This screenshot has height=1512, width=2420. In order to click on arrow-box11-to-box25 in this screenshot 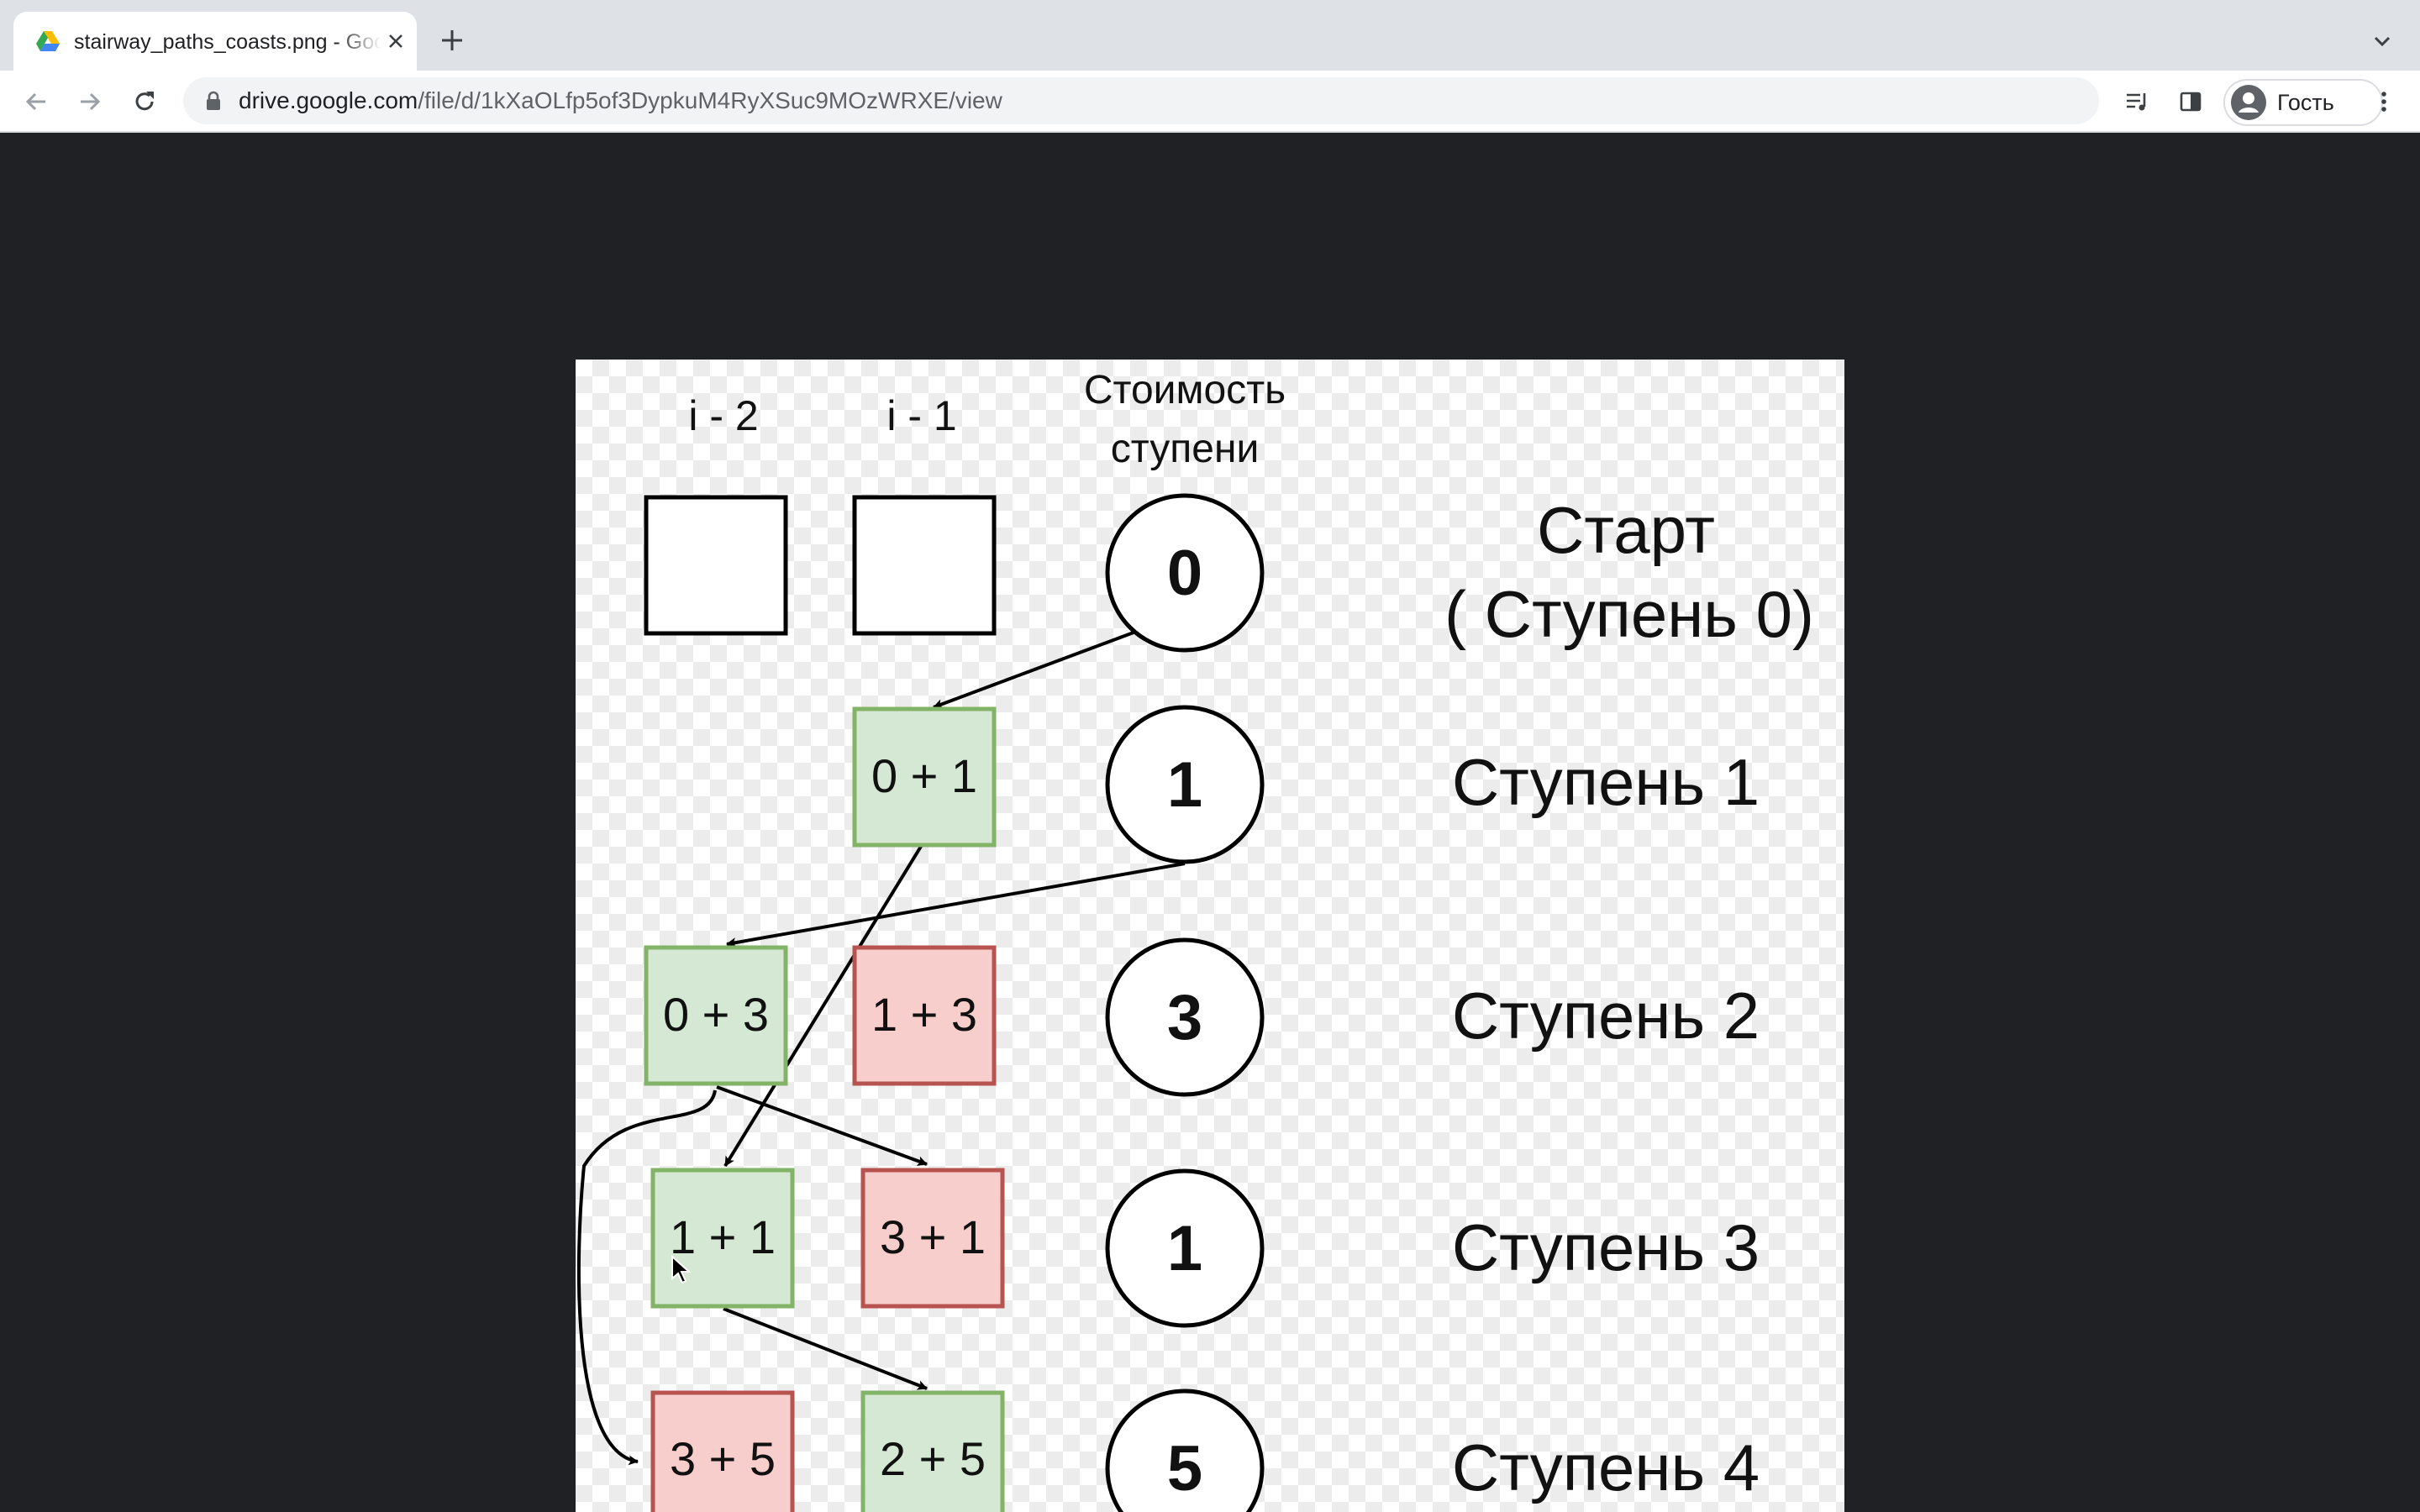, I will do `click(825, 1348)`.